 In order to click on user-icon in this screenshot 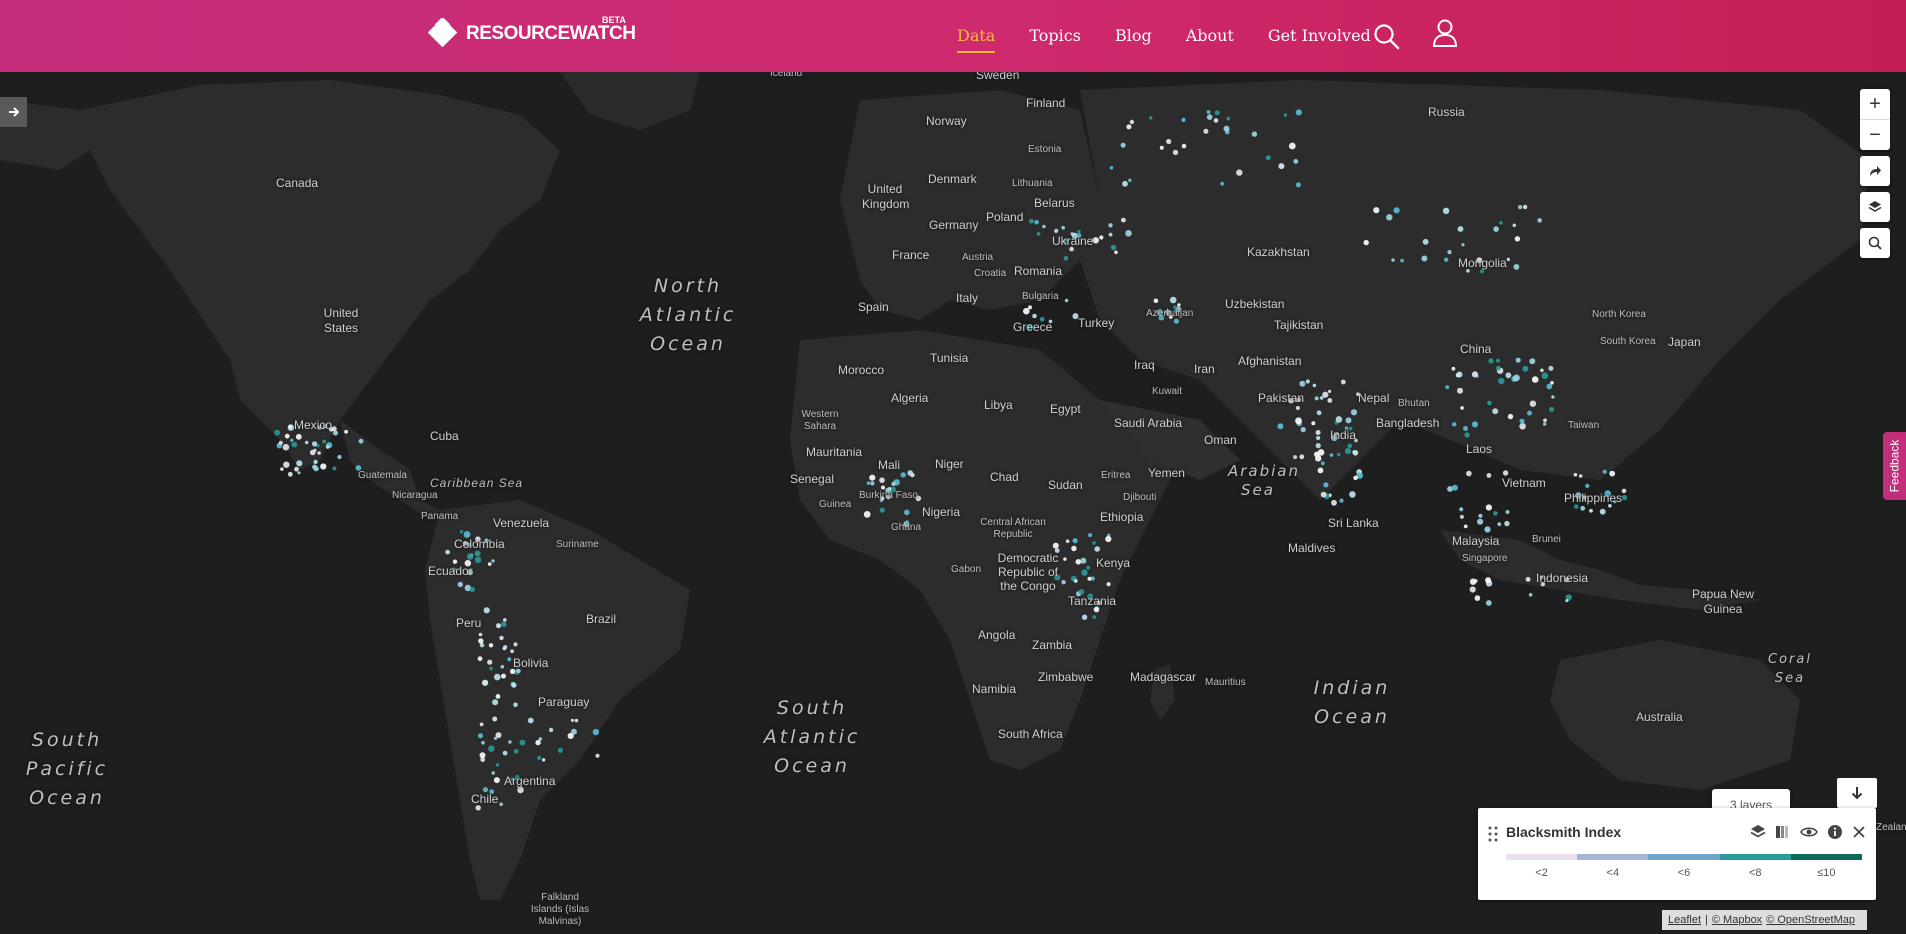, I will do `click(1445, 35)`.